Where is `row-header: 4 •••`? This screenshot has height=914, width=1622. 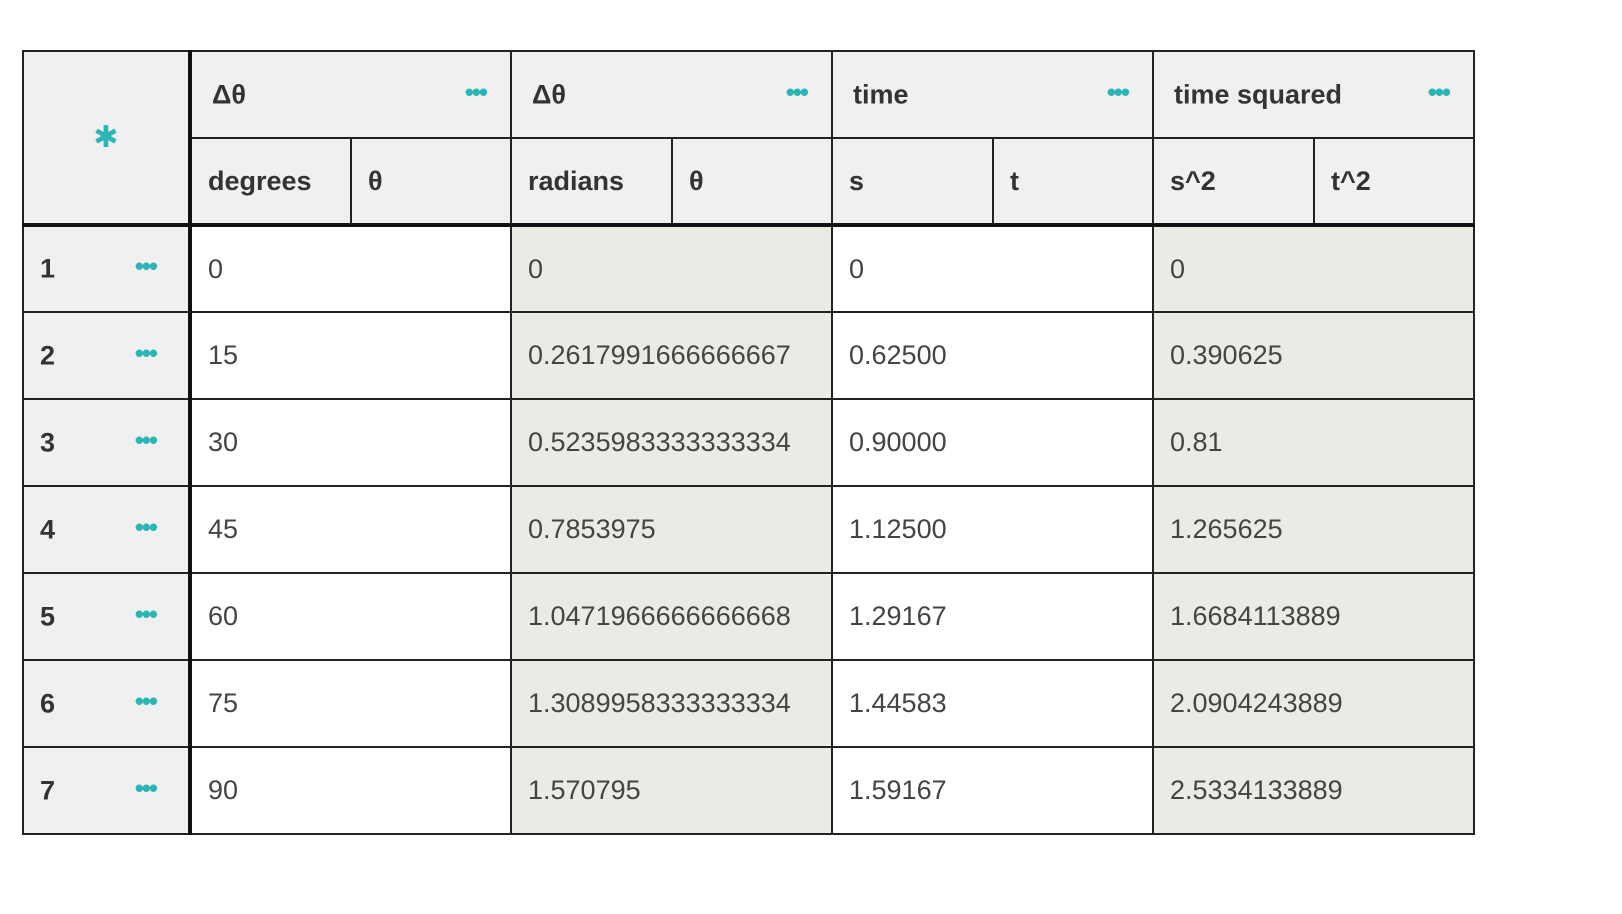 row-header: 4 ••• is located at coordinates (107, 529).